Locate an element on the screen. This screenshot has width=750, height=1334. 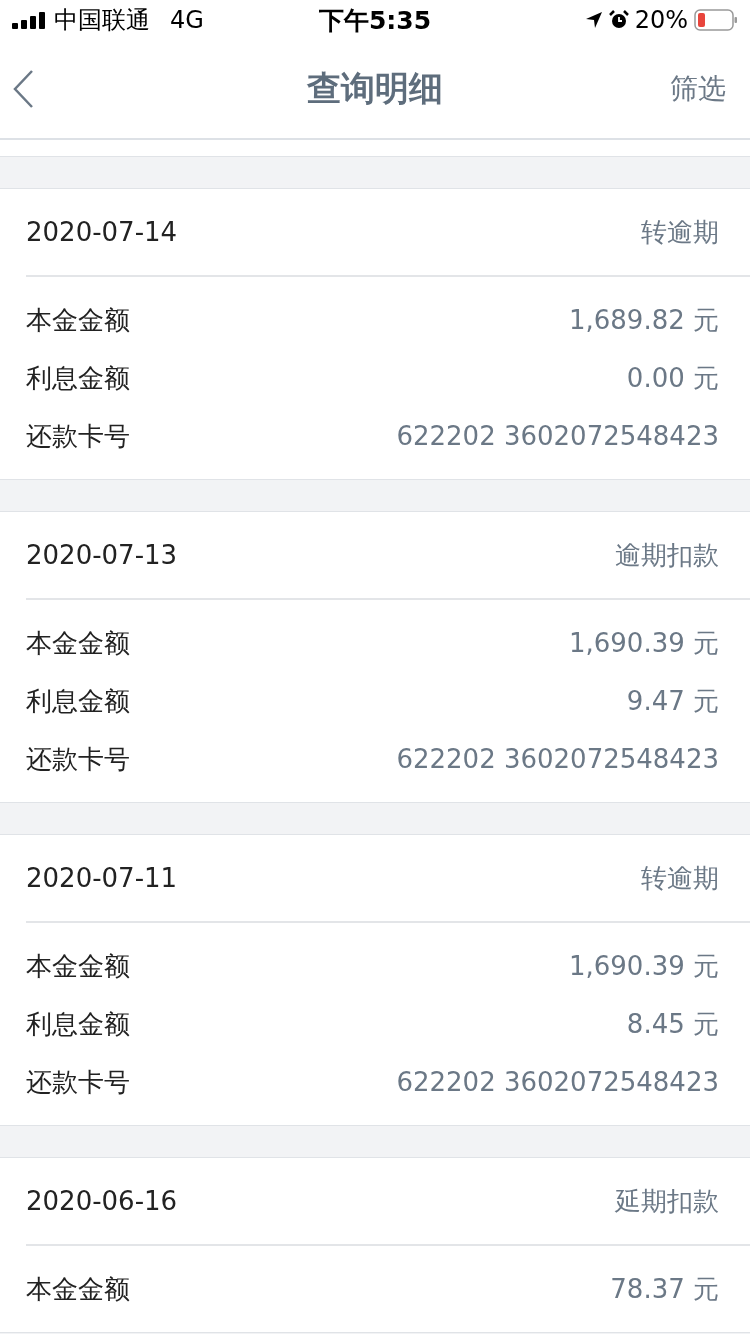
record-date: 2020-07-14 is located at coordinates (102, 232).